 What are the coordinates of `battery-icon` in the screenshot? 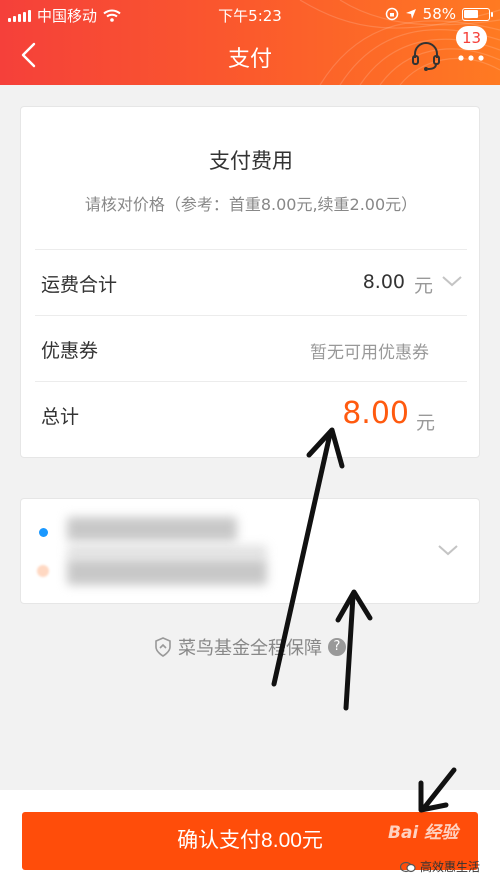 It's located at (477, 14).